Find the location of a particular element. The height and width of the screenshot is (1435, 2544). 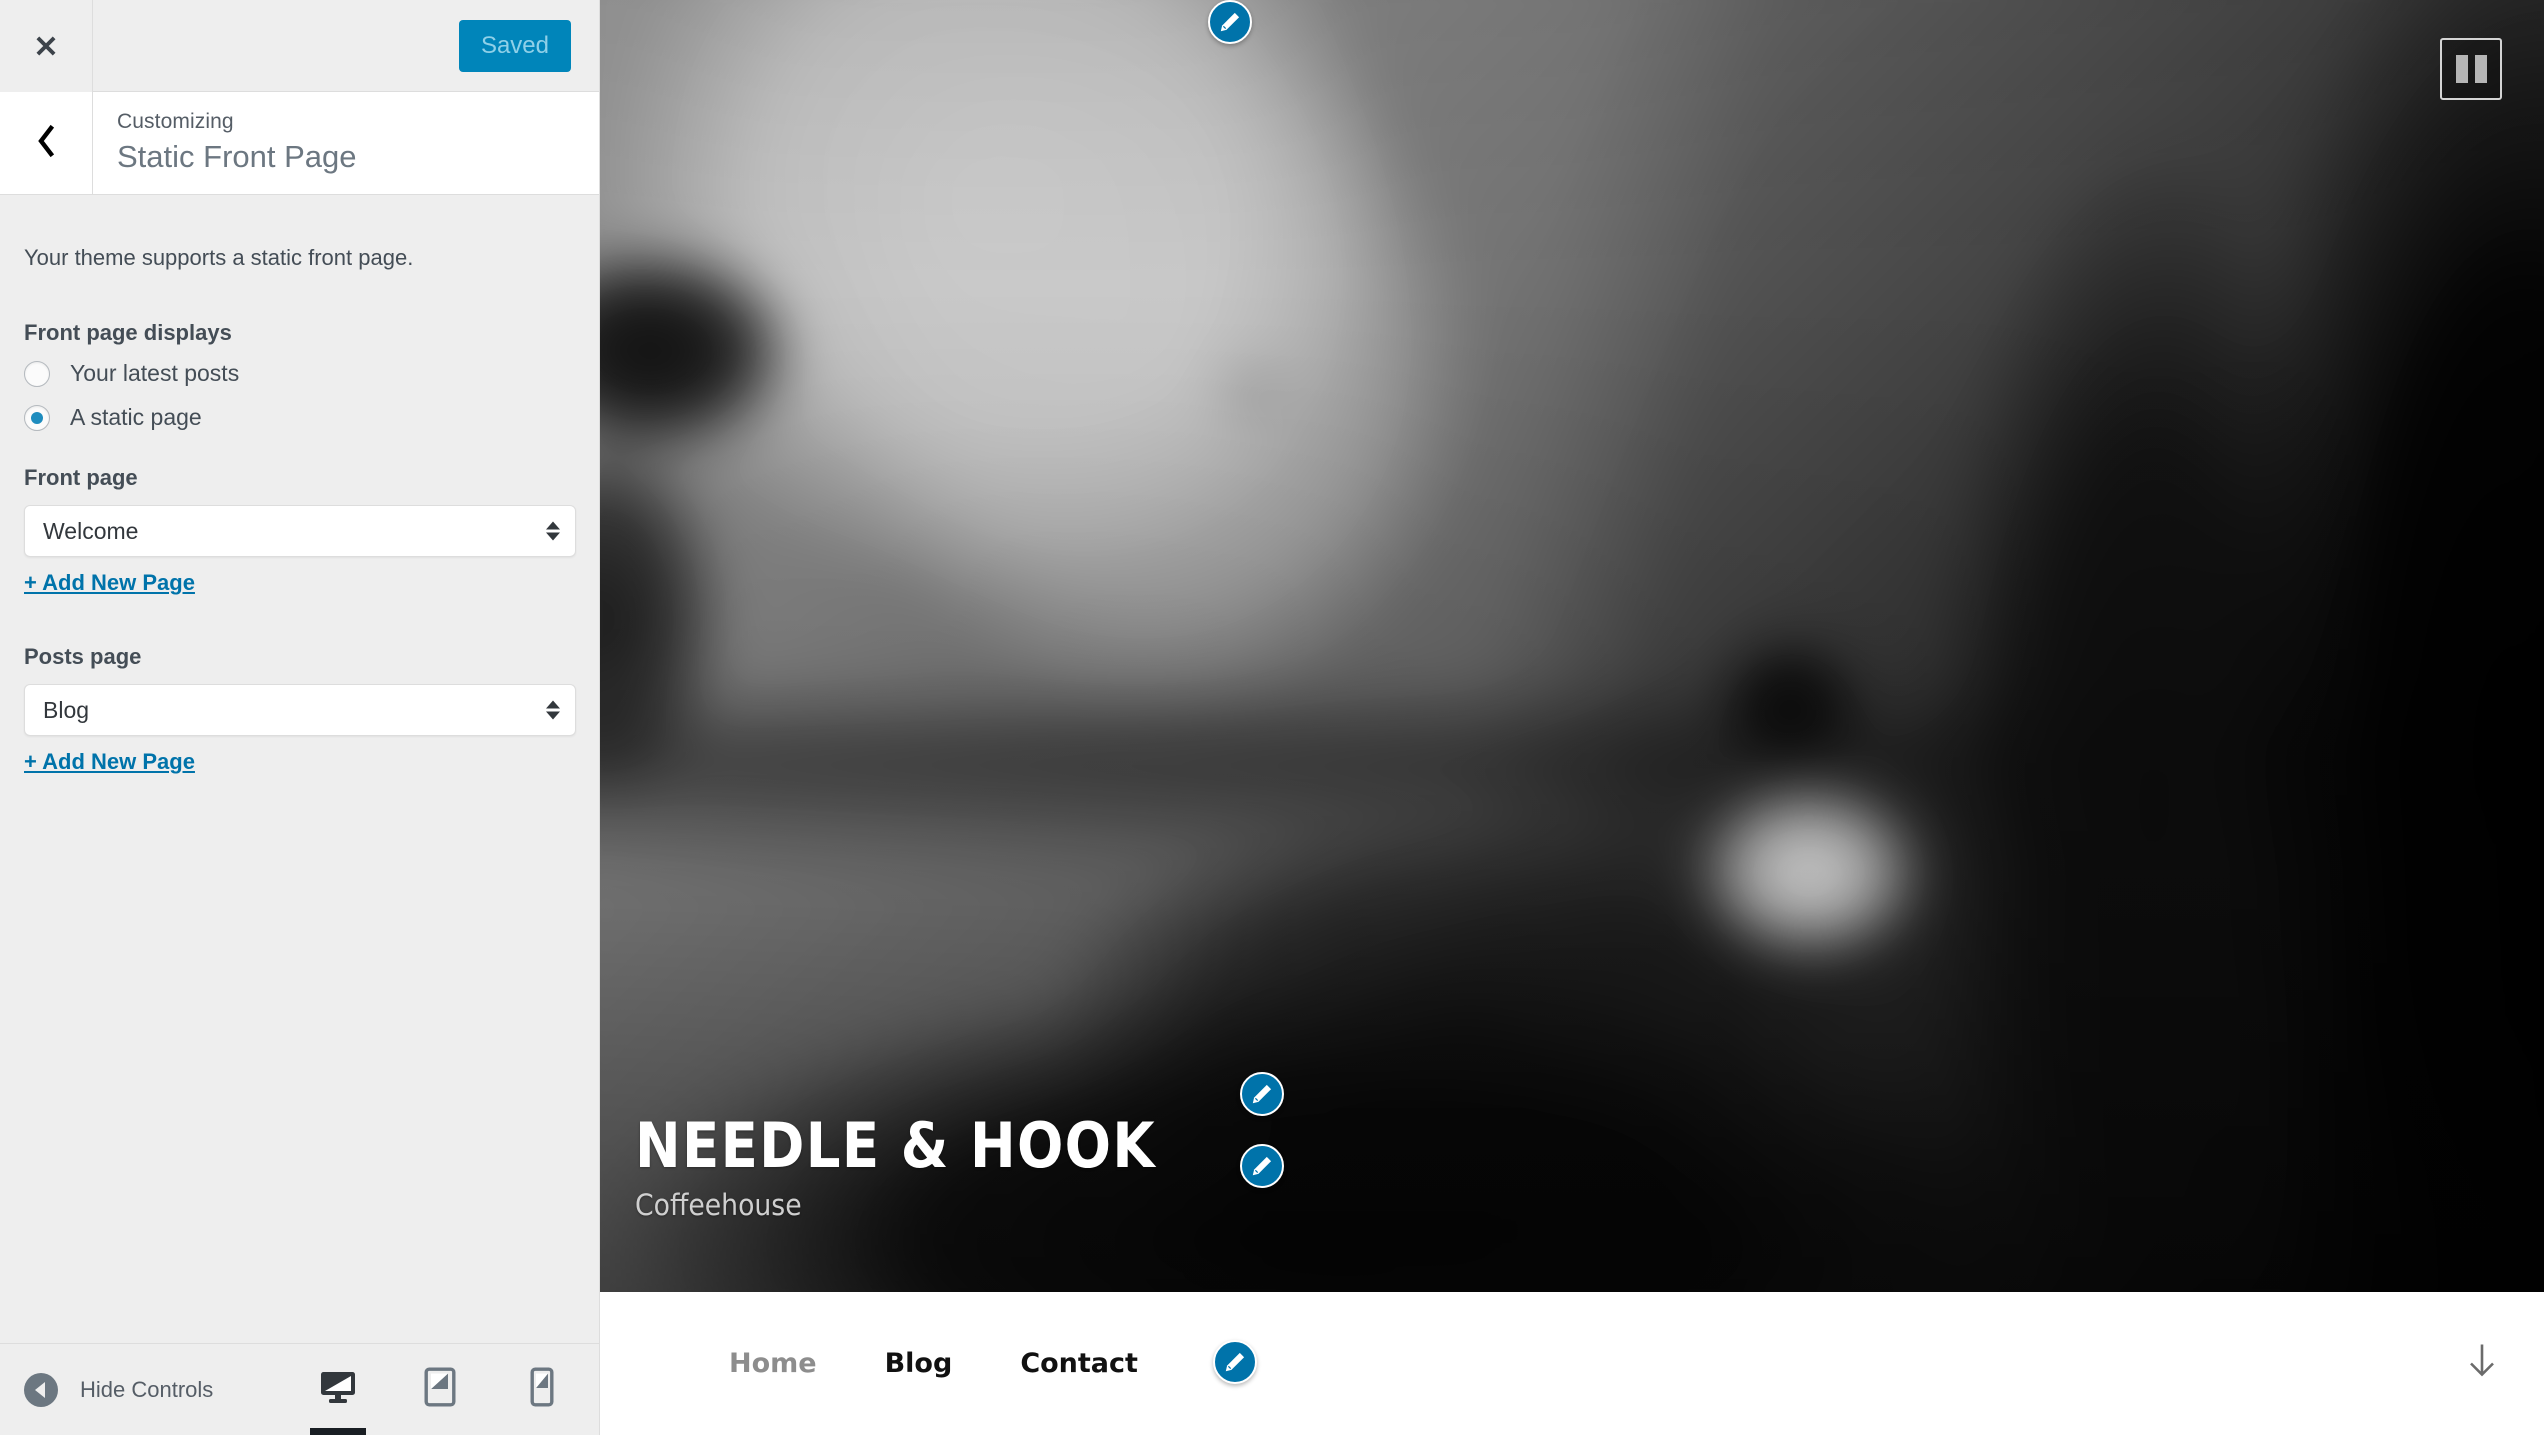

page-title: Static Front Page is located at coordinates (237, 156).